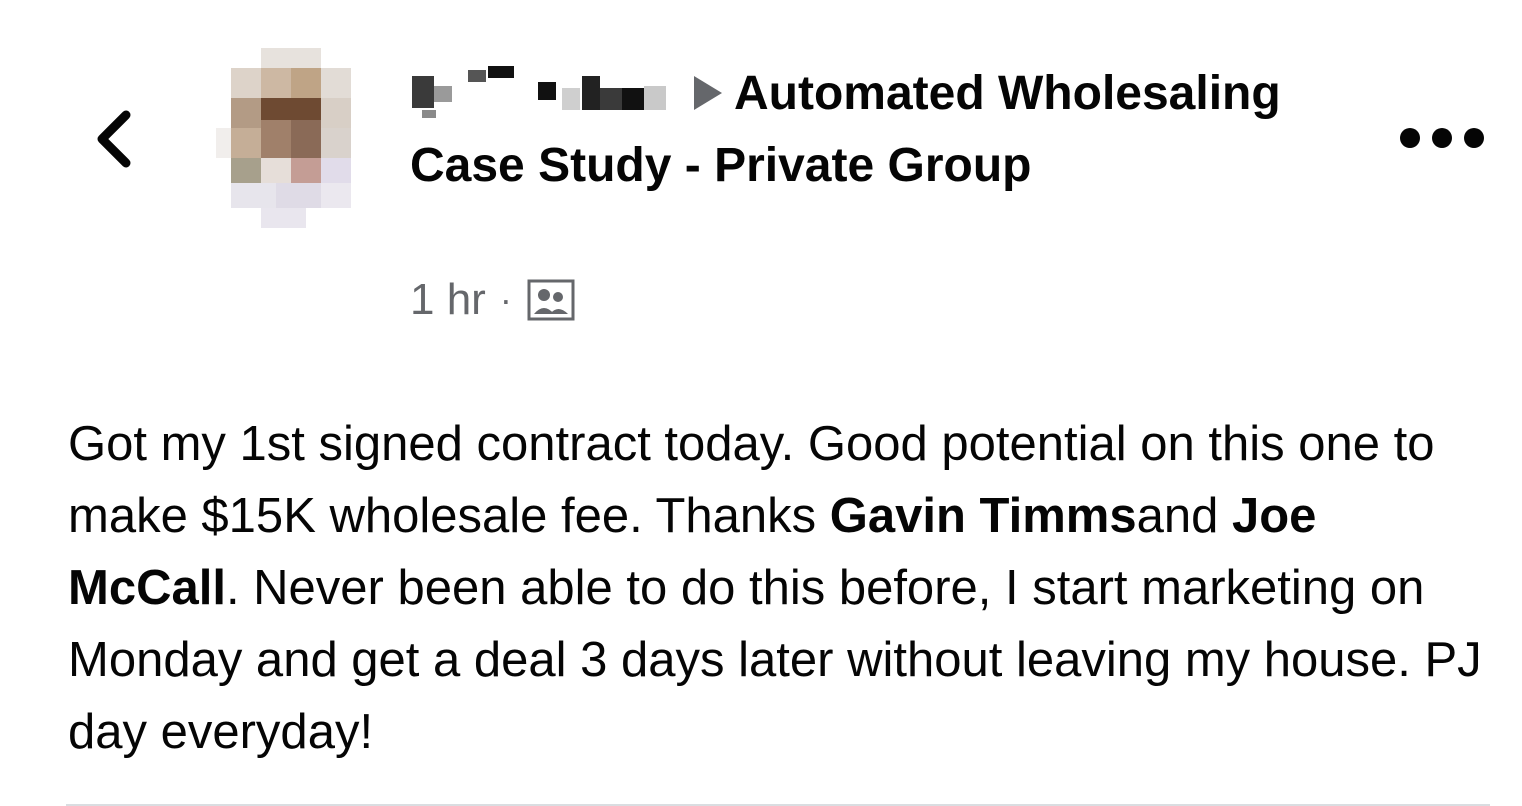  What do you see at coordinates (545, 92) in the screenshot?
I see `redacted-author-name` at bounding box center [545, 92].